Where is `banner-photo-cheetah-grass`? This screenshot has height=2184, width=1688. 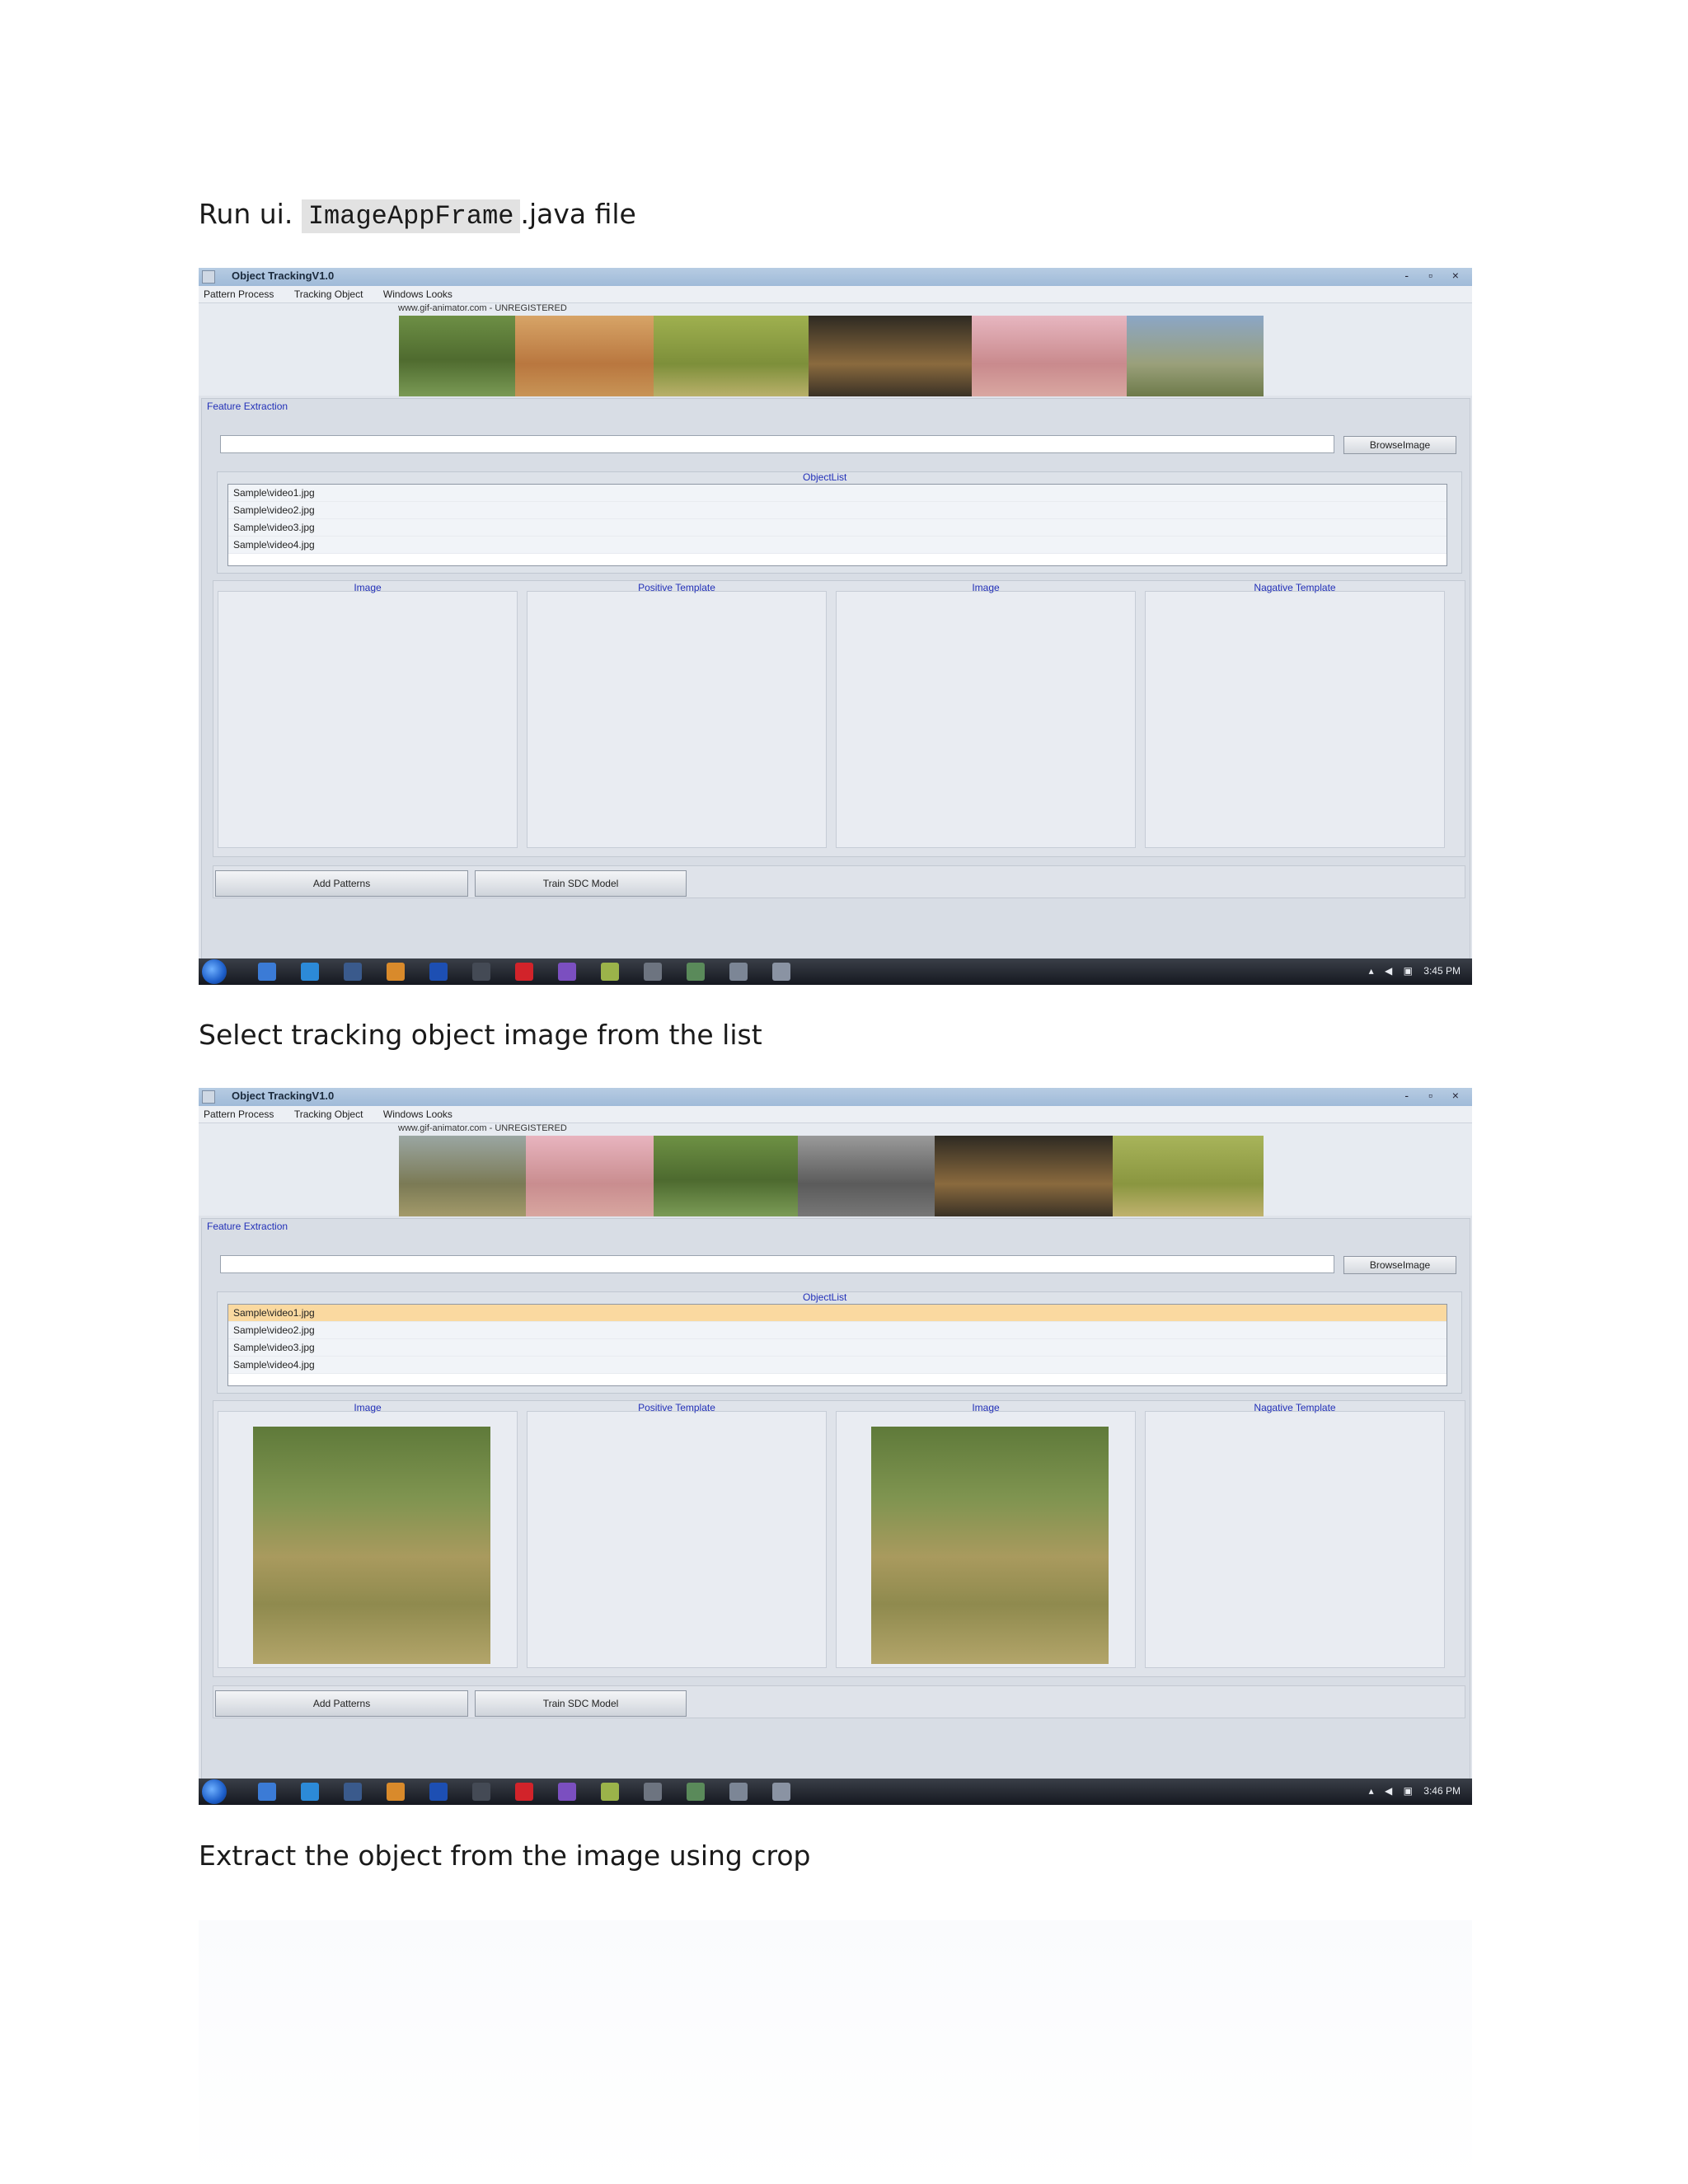 banner-photo-cheetah-grass is located at coordinates (731, 356).